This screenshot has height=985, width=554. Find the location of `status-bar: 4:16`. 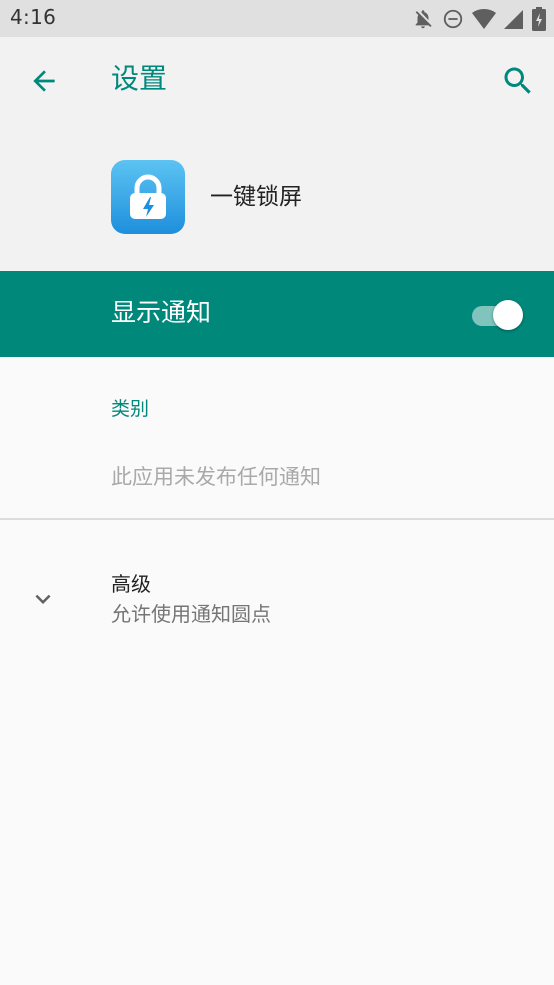

status-bar: 4:16 is located at coordinates (277, 18).